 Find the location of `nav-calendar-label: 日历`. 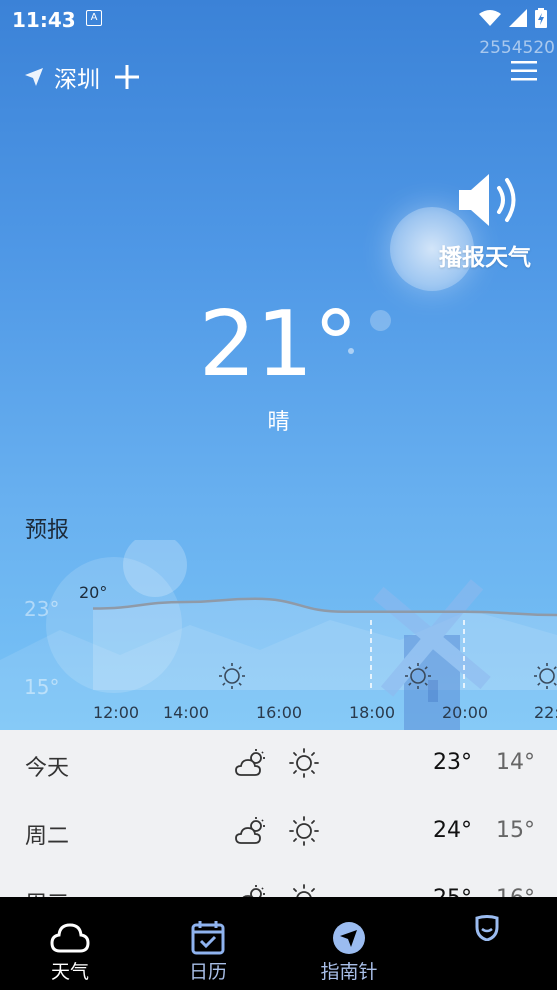

nav-calendar-label: 日历 is located at coordinates (207, 972).